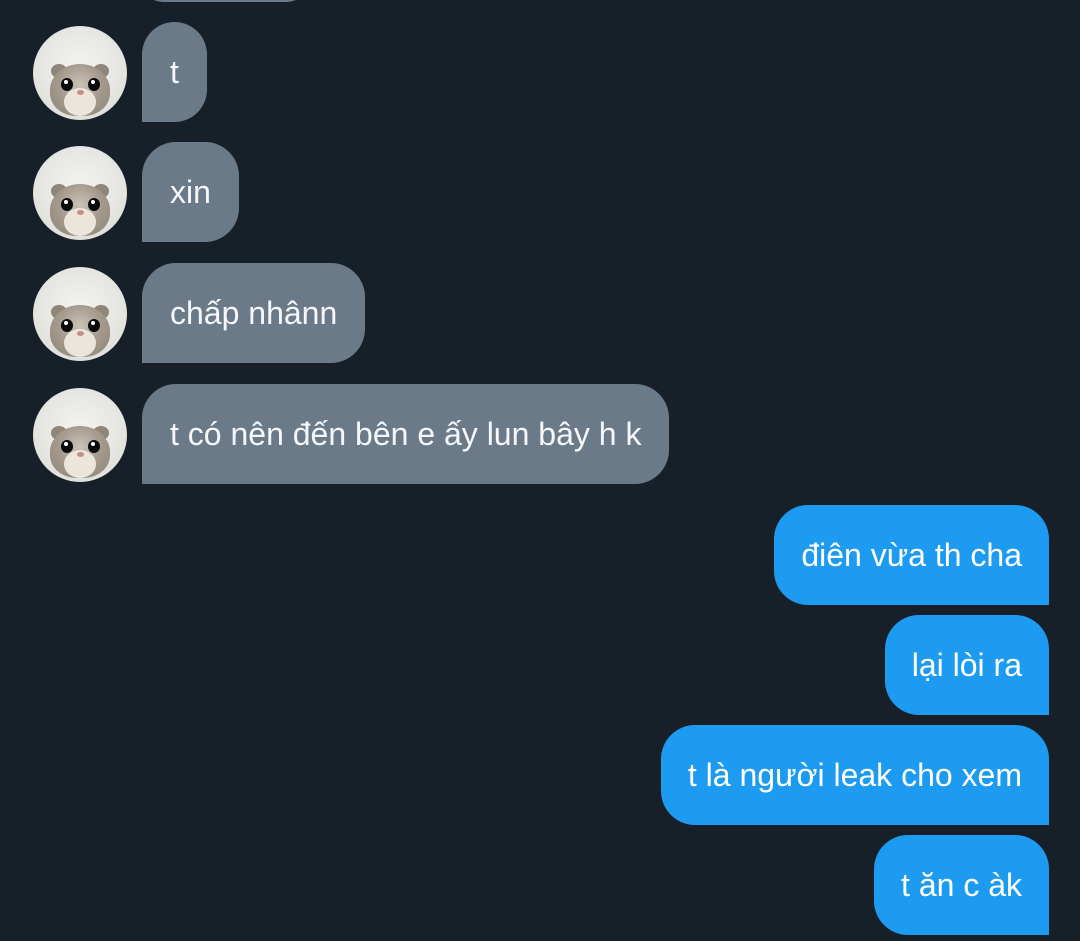 This screenshot has height=941, width=1080. I want to click on outgoing-message-bubble: lại lòi ra, so click(966, 665).